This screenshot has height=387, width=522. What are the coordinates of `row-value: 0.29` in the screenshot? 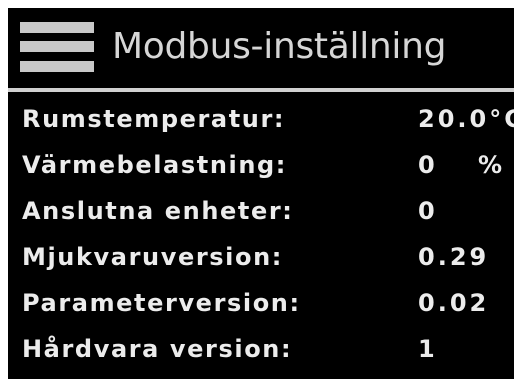 It's located at (454, 257).